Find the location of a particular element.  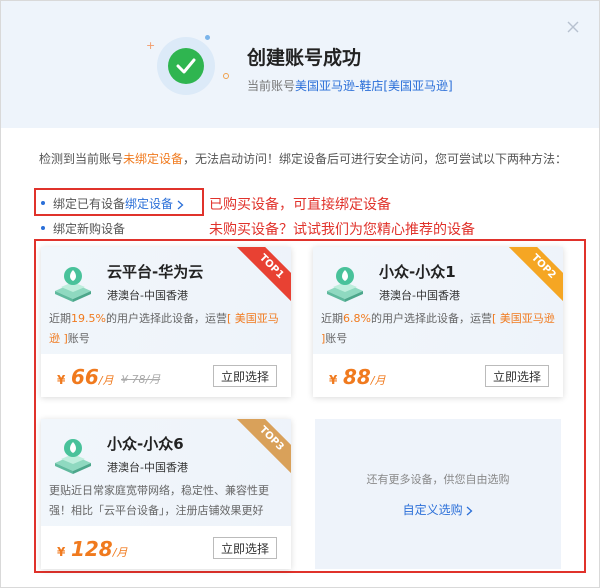

bind-device-link: 绑定设备 is located at coordinates (154, 204).